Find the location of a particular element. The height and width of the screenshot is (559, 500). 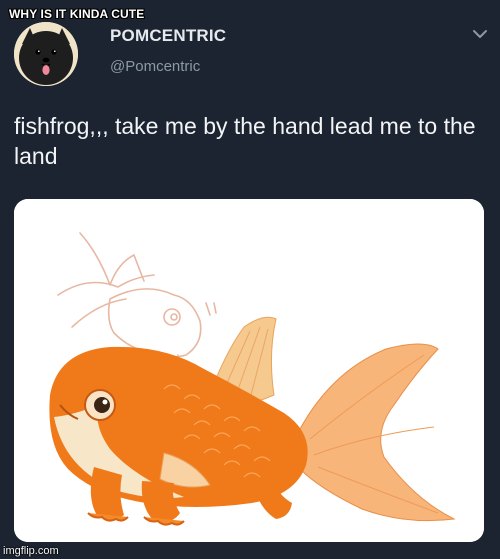

pomeranian-avatar-icon is located at coordinates (46, 54).